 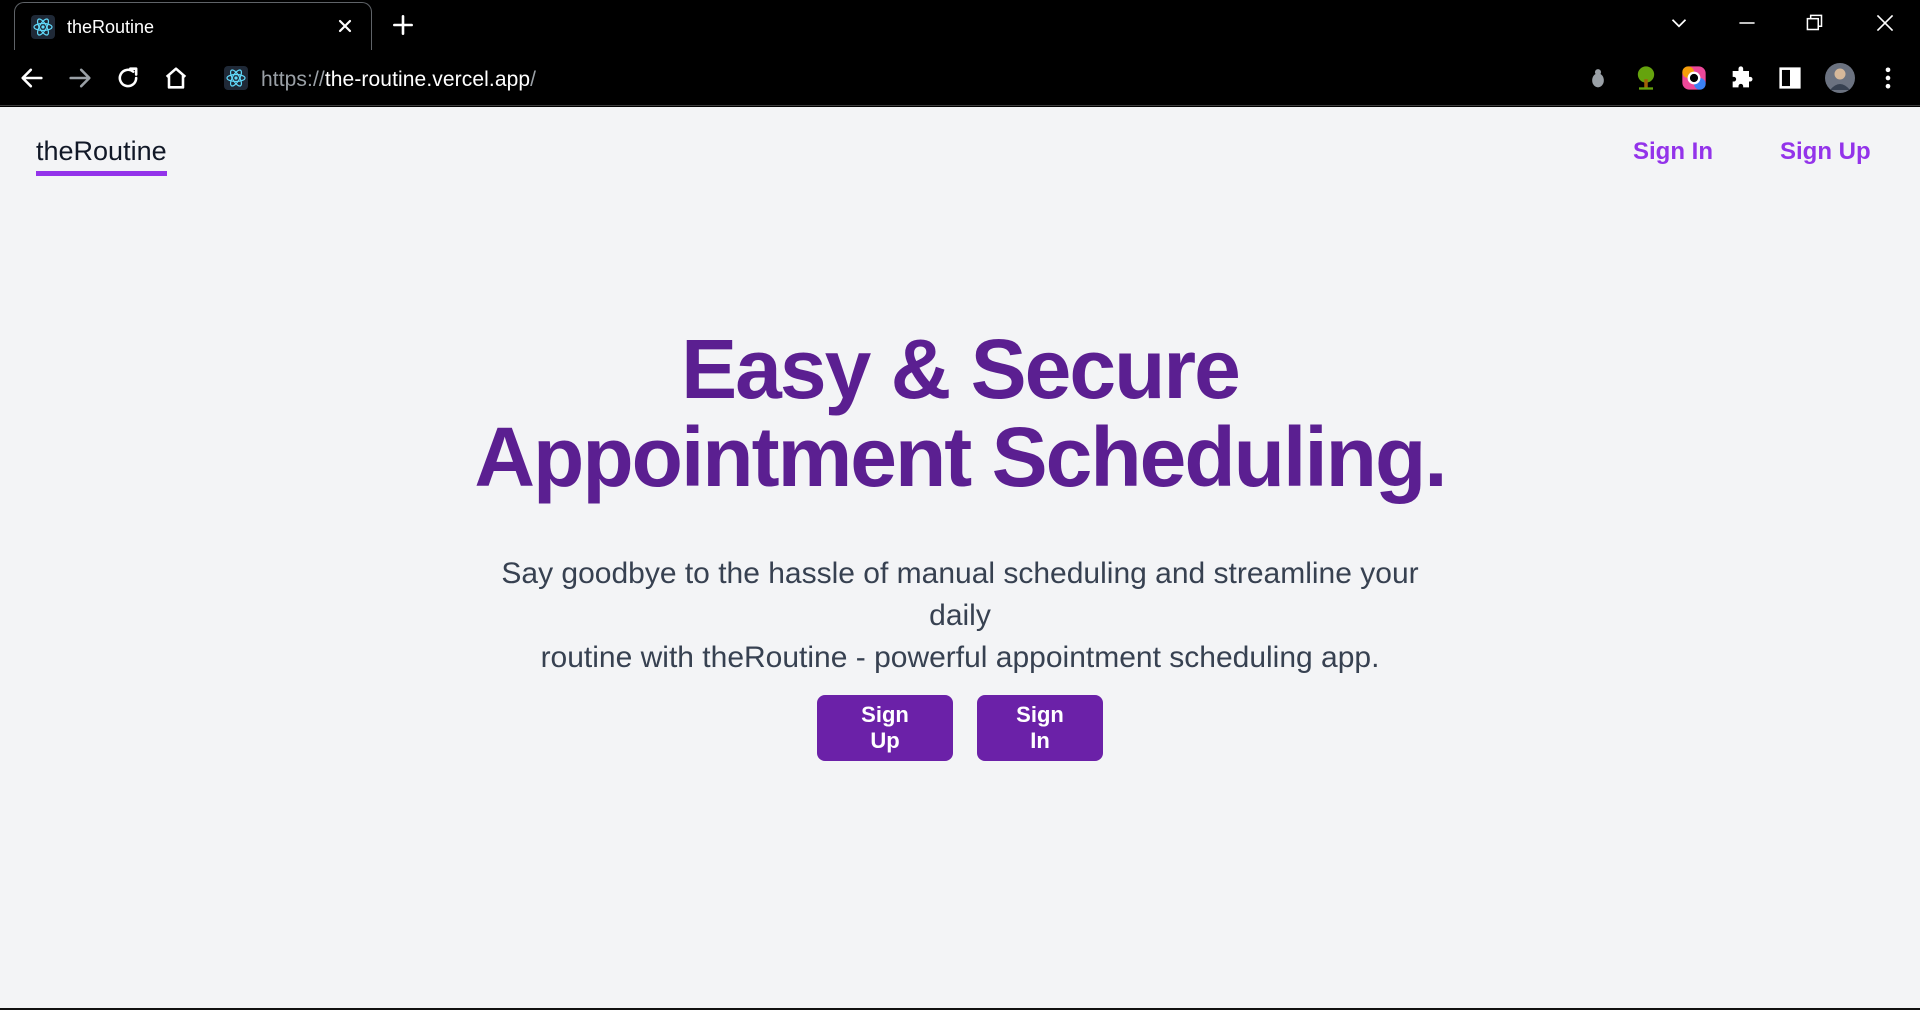 What do you see at coordinates (1815, 23) in the screenshot?
I see `restore-icon` at bounding box center [1815, 23].